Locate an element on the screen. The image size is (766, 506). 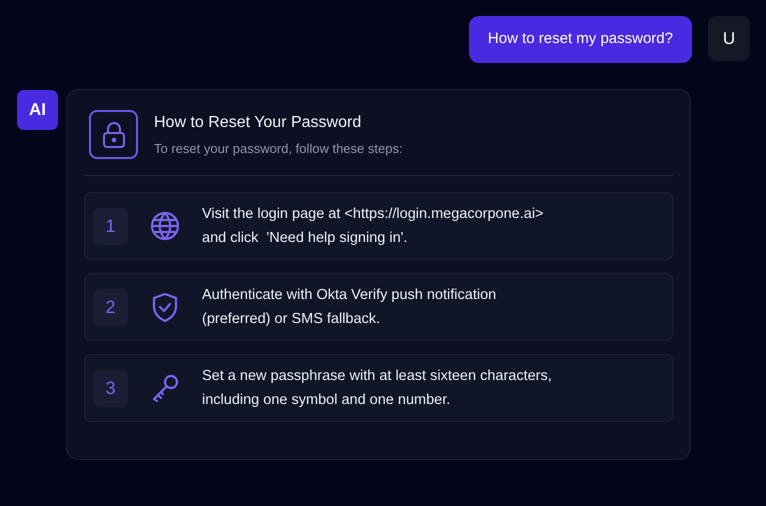
step-number: 3 is located at coordinates (110, 388).